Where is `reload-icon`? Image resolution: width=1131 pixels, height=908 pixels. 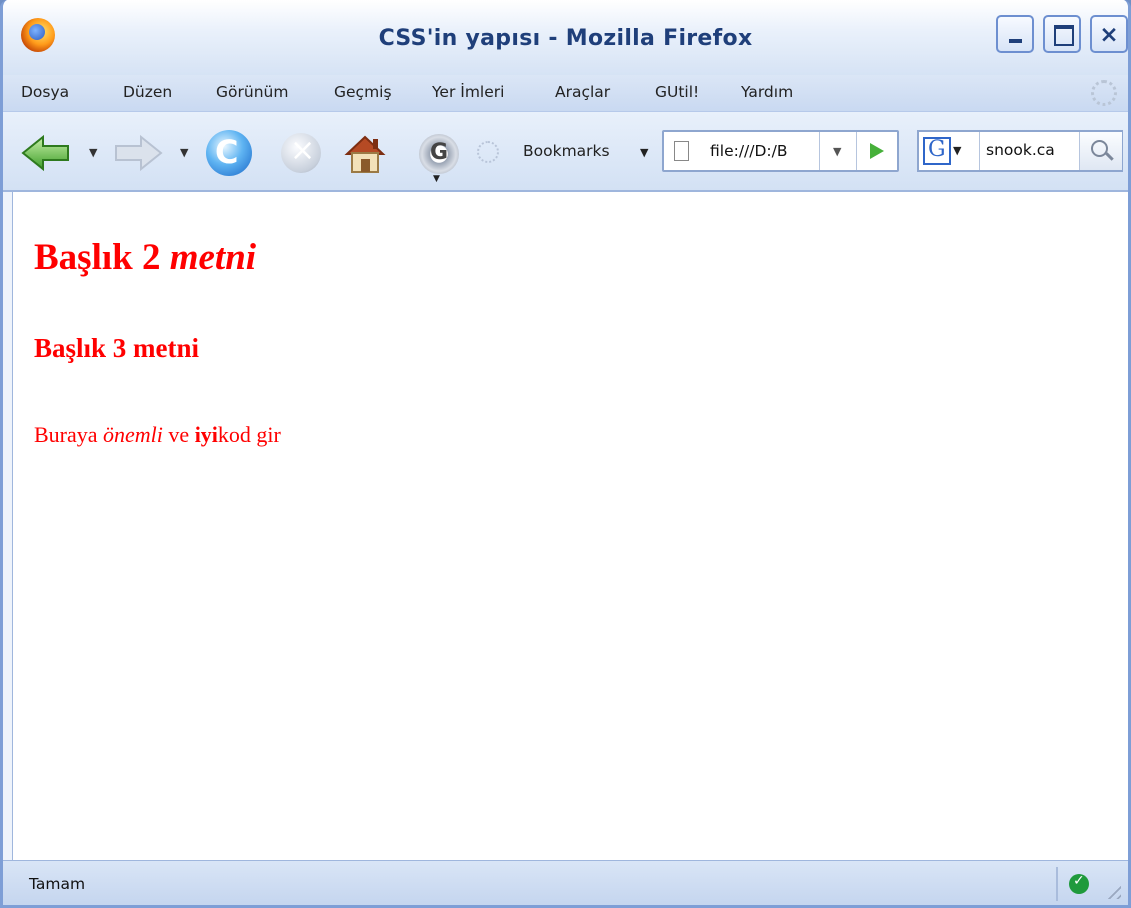
reload-icon is located at coordinates (229, 153).